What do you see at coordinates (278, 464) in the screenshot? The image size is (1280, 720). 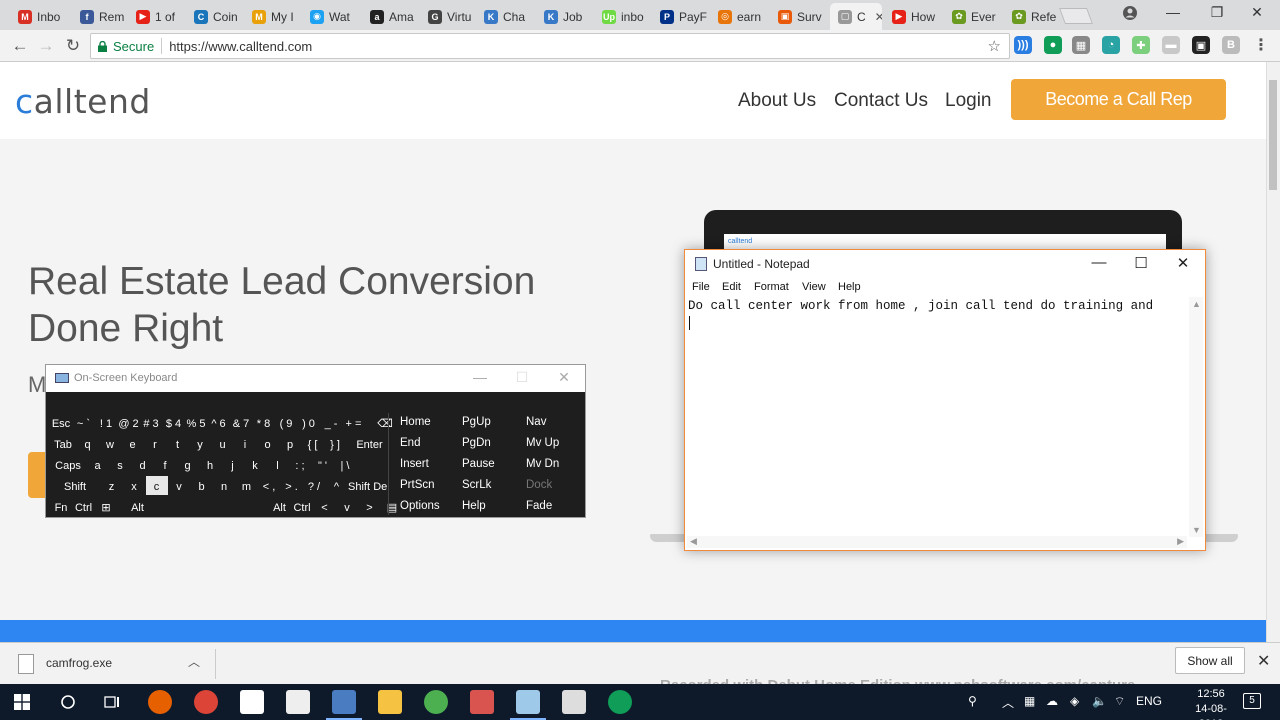 I see `osk-key: l` at bounding box center [278, 464].